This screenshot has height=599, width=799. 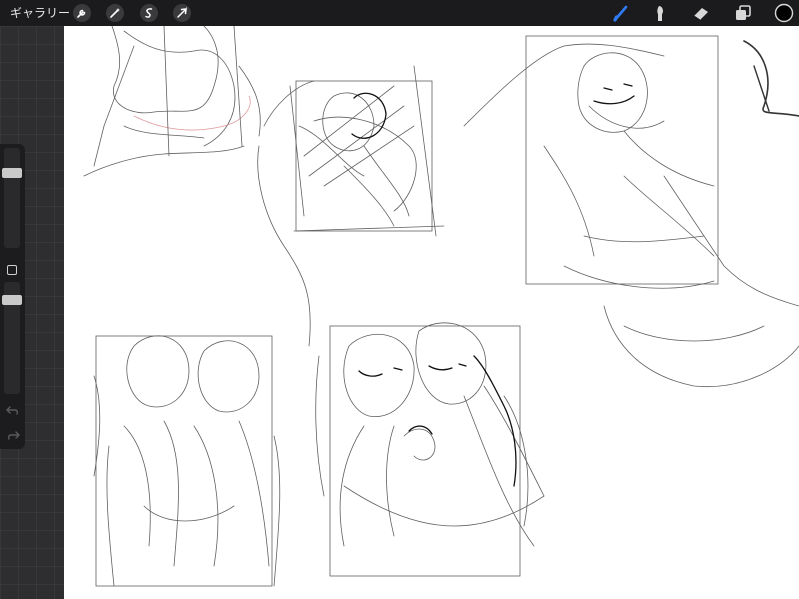 What do you see at coordinates (12, 270) in the screenshot?
I see `modify-button` at bounding box center [12, 270].